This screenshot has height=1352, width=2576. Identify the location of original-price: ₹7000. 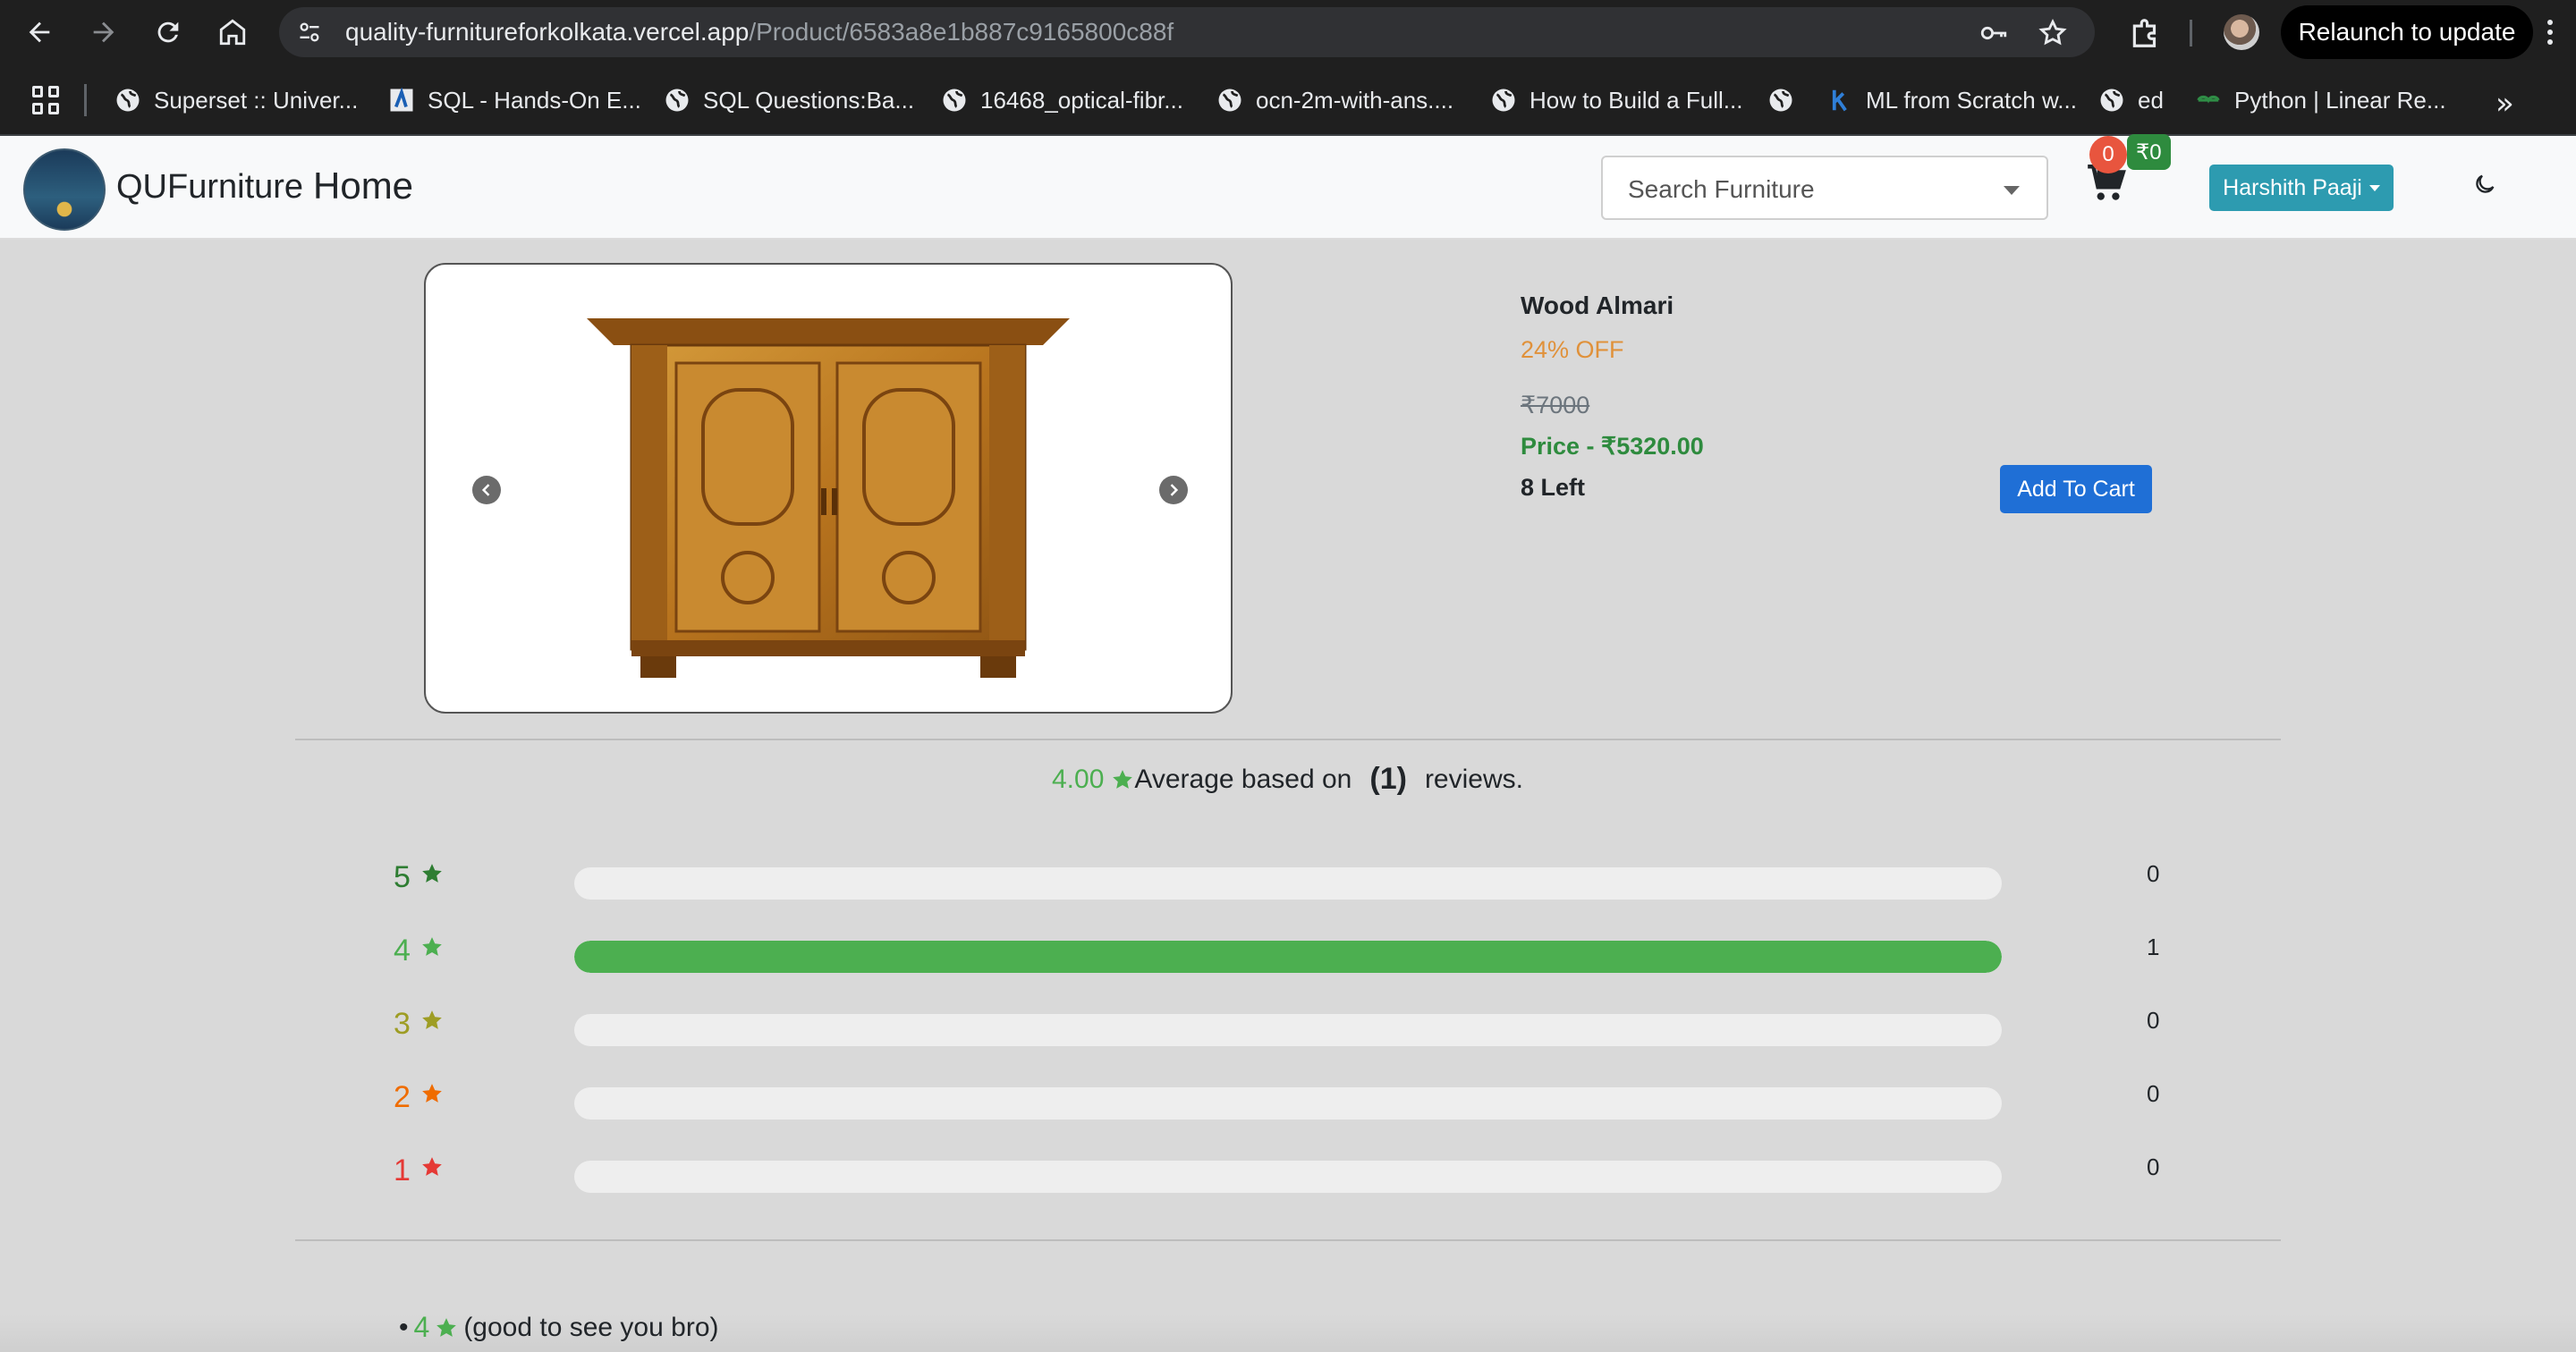
(1555, 405).